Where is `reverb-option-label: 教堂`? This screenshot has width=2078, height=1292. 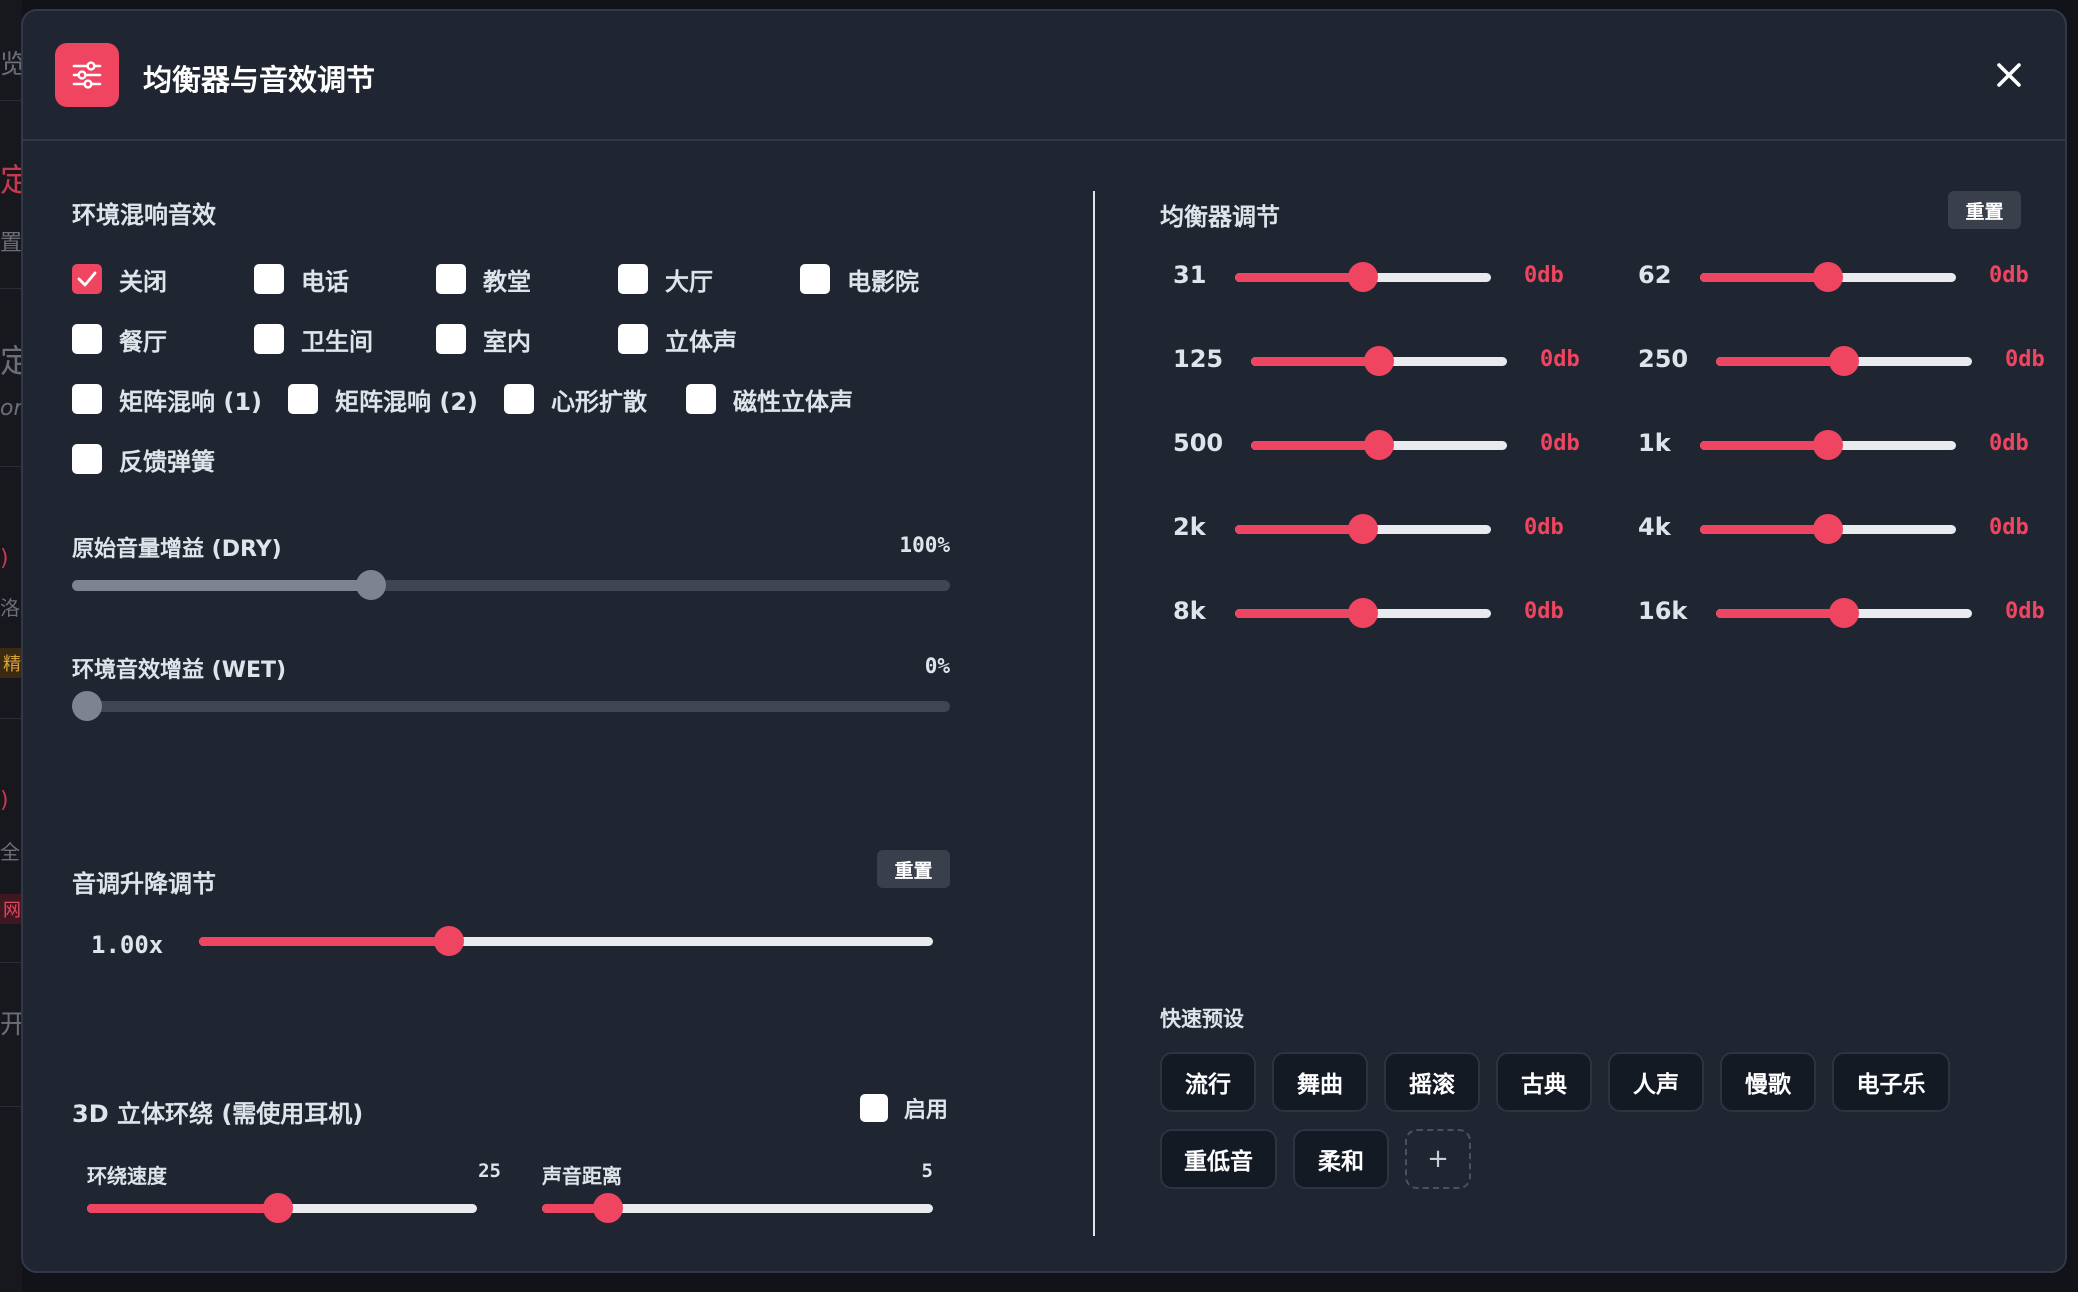
reverb-option-label: 教堂 is located at coordinates (507, 281).